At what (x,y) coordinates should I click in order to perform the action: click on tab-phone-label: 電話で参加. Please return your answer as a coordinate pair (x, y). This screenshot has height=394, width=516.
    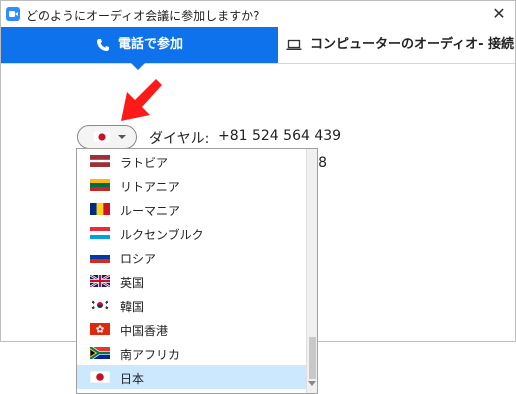
    Looking at the image, I should click on (150, 44).